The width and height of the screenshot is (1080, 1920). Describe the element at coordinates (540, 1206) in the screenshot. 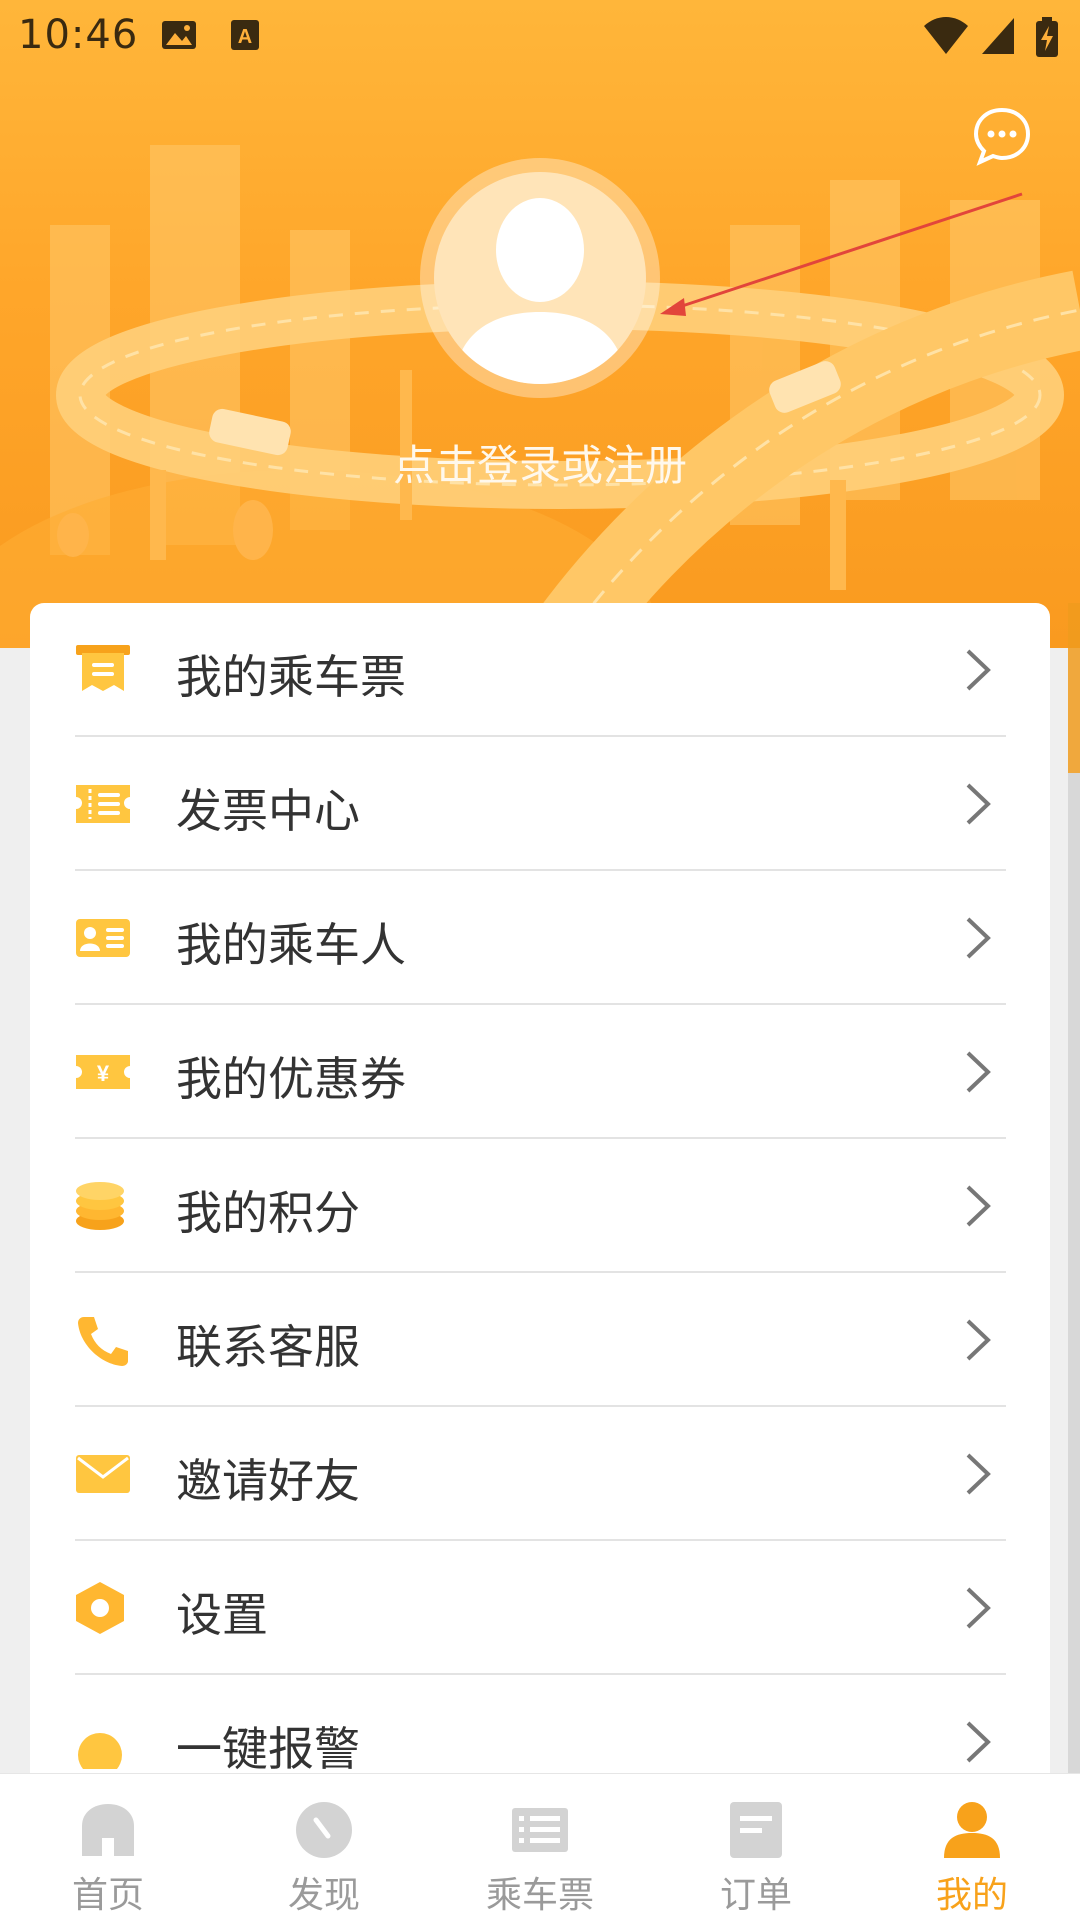

I see `menu-item-points: 我的积分` at that location.